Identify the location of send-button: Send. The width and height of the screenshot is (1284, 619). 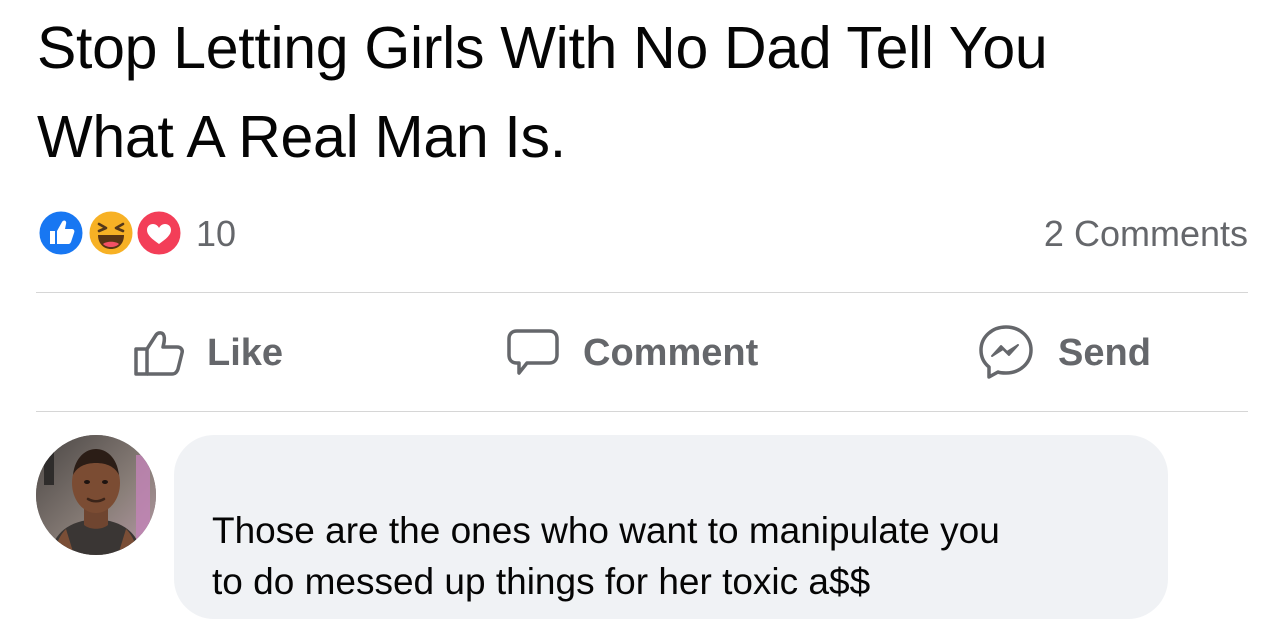
(1063, 353).